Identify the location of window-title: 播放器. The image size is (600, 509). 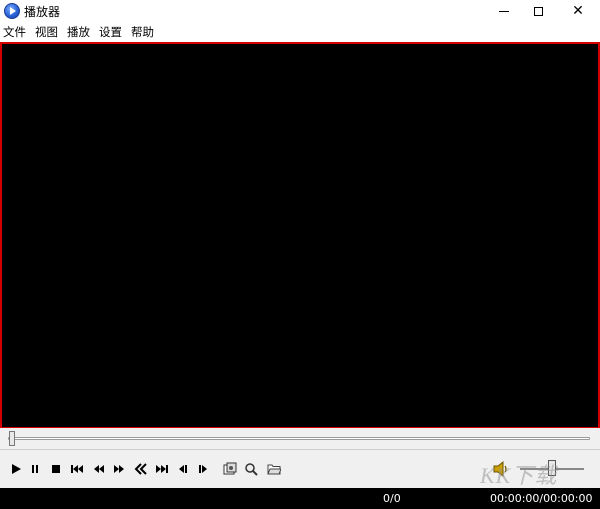
(42, 12).